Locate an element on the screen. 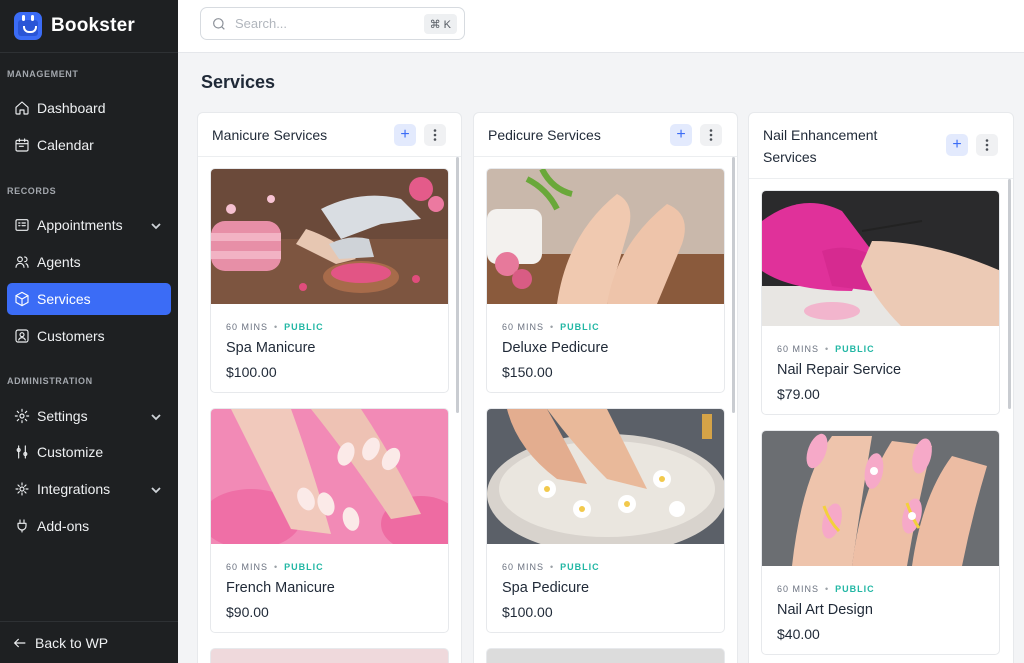 Image resolution: width=1024 pixels, height=663 pixels. sidebar-item-customers: Customers is located at coordinates (89, 336).